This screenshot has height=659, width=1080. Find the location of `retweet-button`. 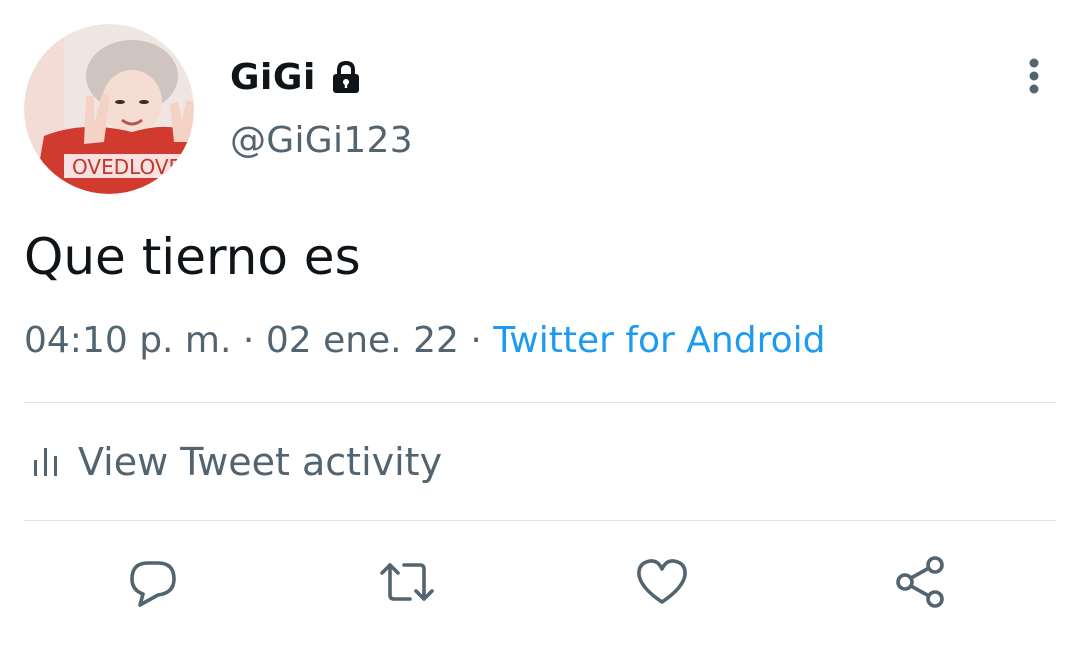

retweet-button is located at coordinates (407, 582).